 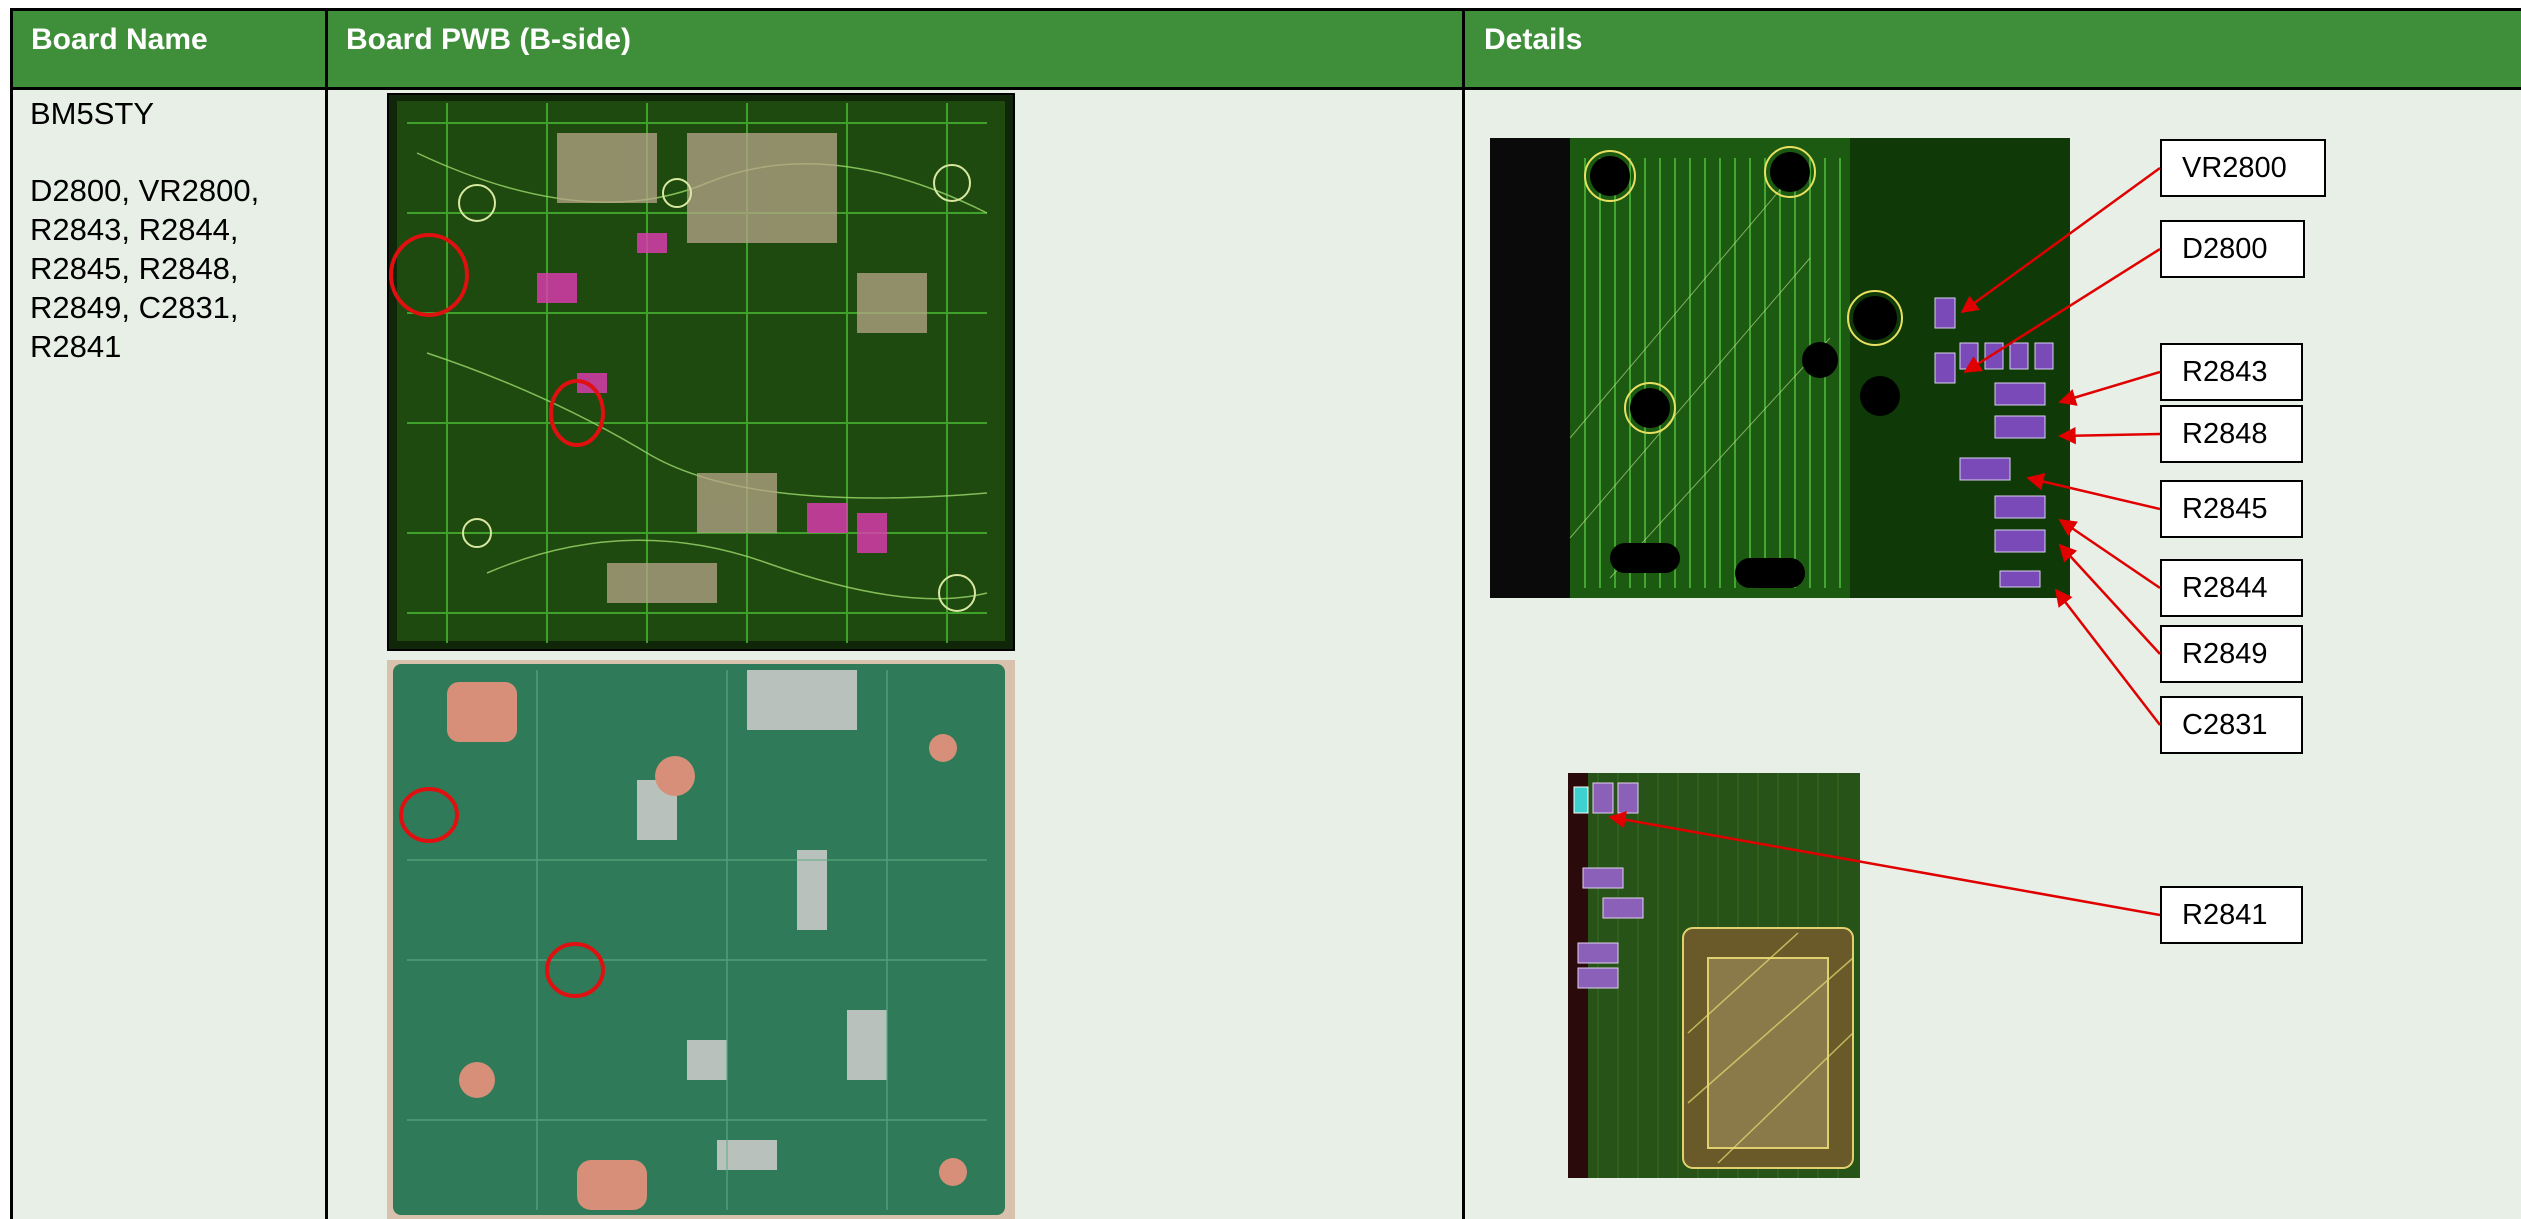 What do you see at coordinates (2109, 435) in the screenshot?
I see `arrow-r2848` at bounding box center [2109, 435].